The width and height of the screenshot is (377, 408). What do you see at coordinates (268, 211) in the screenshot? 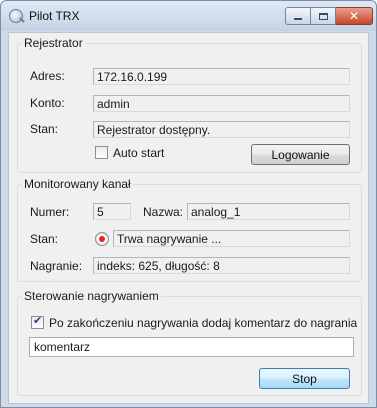
I see `channel-name-field: analog_1` at bounding box center [268, 211].